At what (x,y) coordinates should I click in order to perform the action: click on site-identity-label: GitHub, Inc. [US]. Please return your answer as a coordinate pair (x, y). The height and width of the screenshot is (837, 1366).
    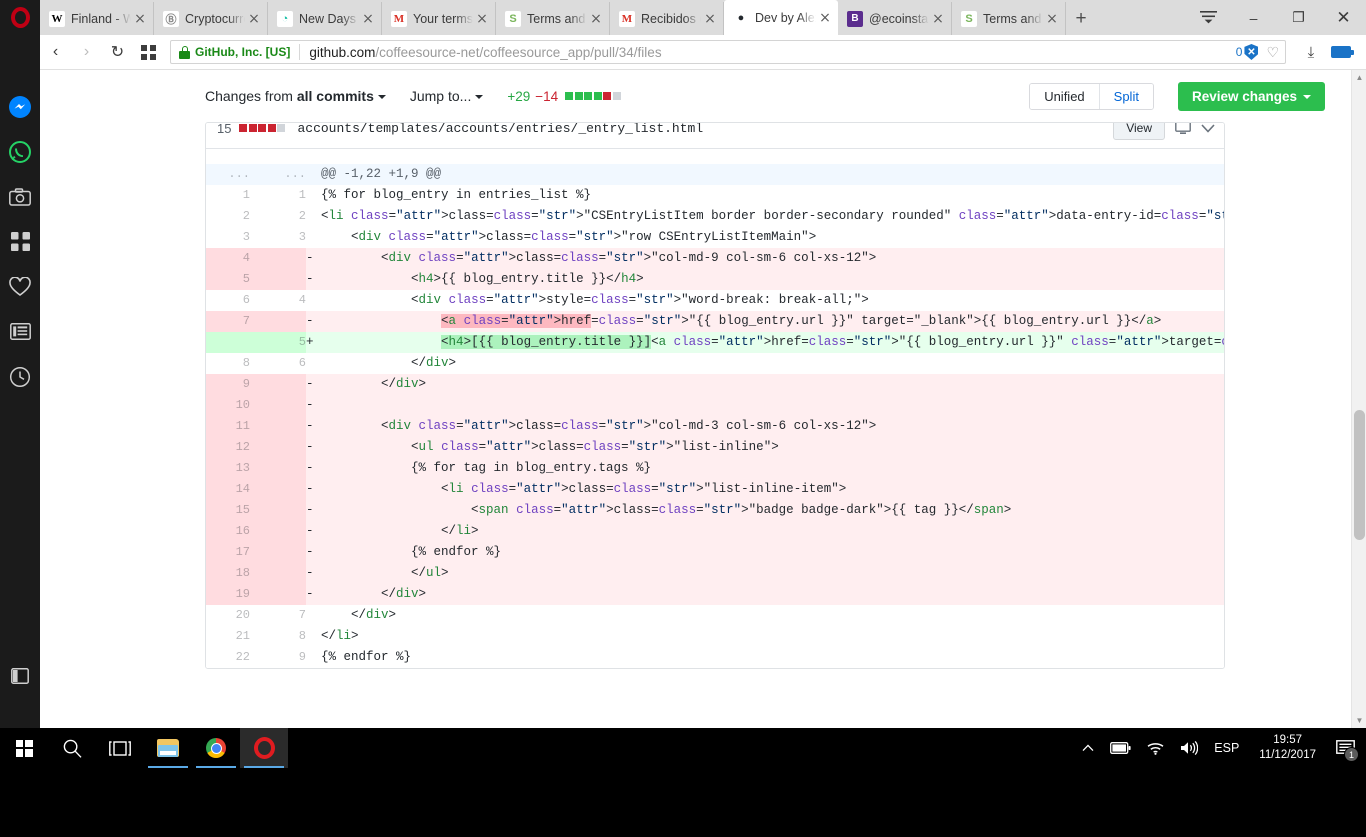
    Looking at the image, I should click on (243, 52).